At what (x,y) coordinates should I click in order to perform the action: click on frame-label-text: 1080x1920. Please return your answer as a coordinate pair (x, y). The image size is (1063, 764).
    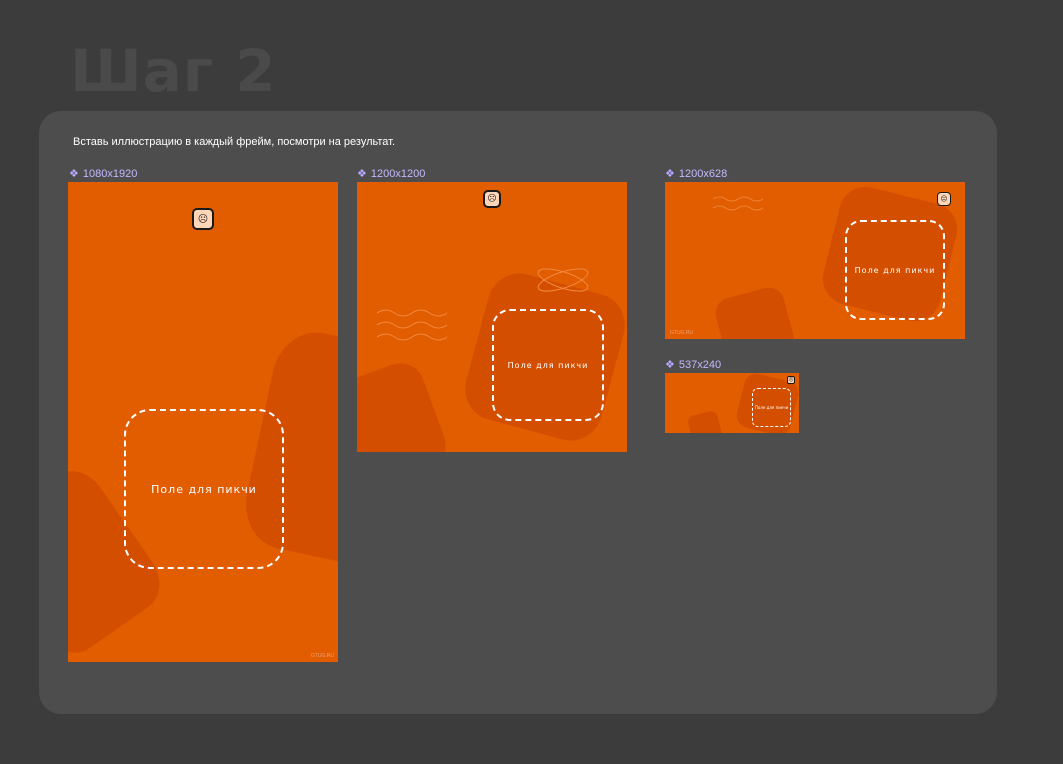
    Looking at the image, I should click on (110, 173).